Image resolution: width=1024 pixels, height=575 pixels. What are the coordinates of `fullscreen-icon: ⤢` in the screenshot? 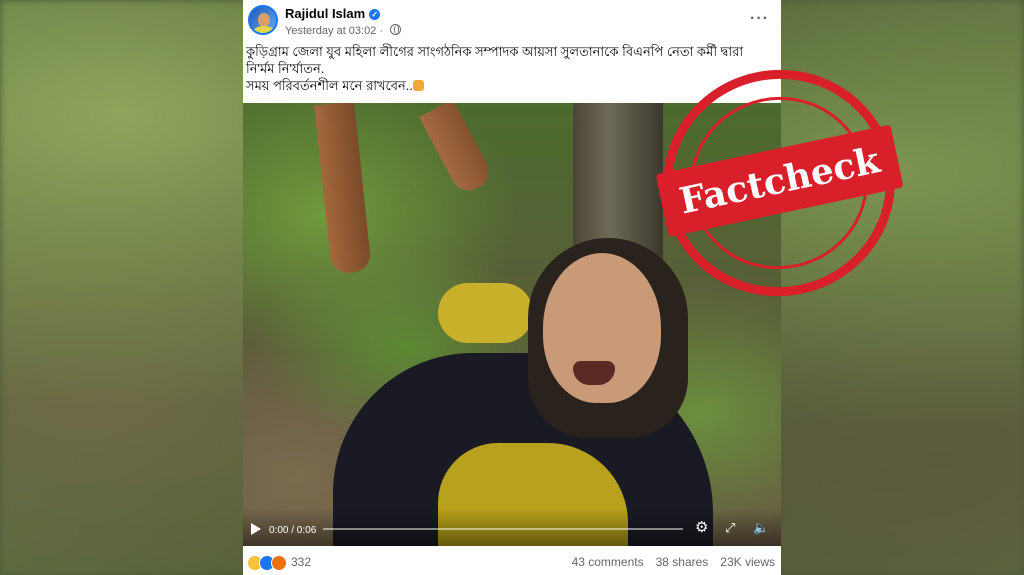 It's located at (730, 528).